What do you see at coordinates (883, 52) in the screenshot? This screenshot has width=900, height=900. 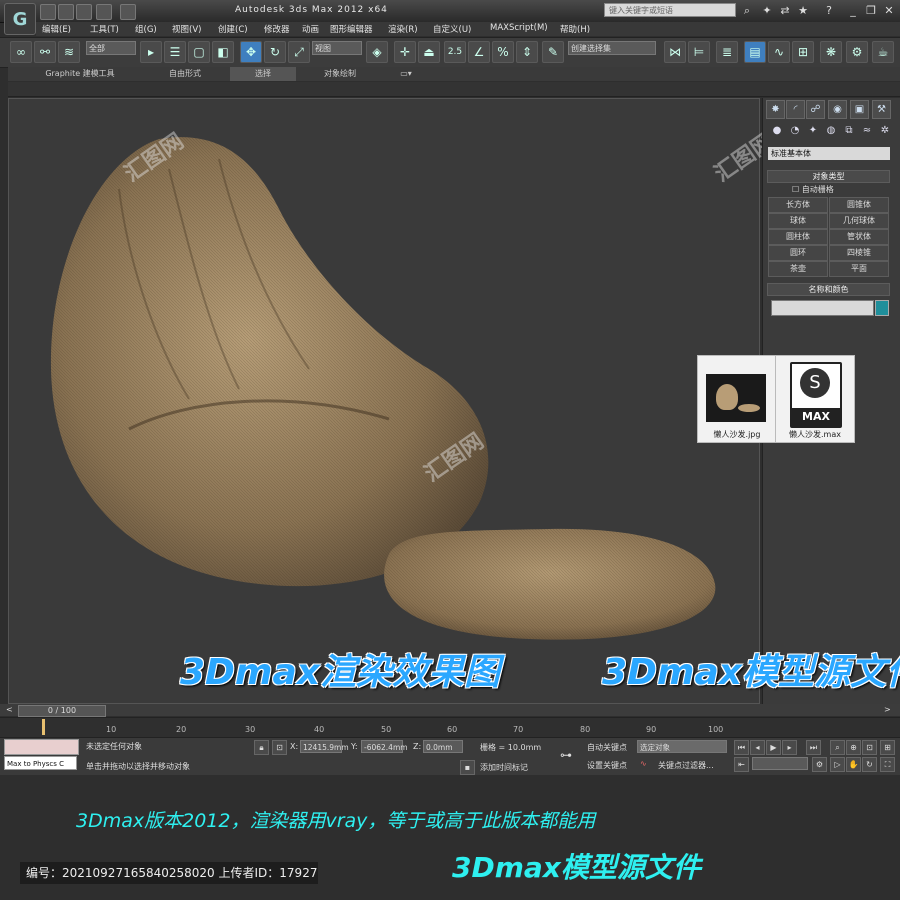 I see `render-production-icon: ☕` at bounding box center [883, 52].